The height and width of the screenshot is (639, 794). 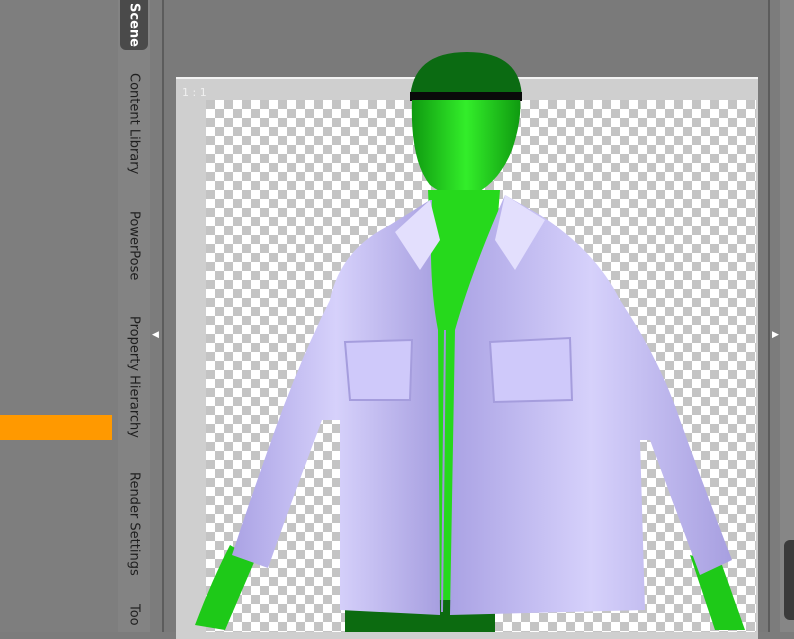 What do you see at coordinates (775, 335) in the screenshot?
I see `triangle-right-icon: ▶` at bounding box center [775, 335].